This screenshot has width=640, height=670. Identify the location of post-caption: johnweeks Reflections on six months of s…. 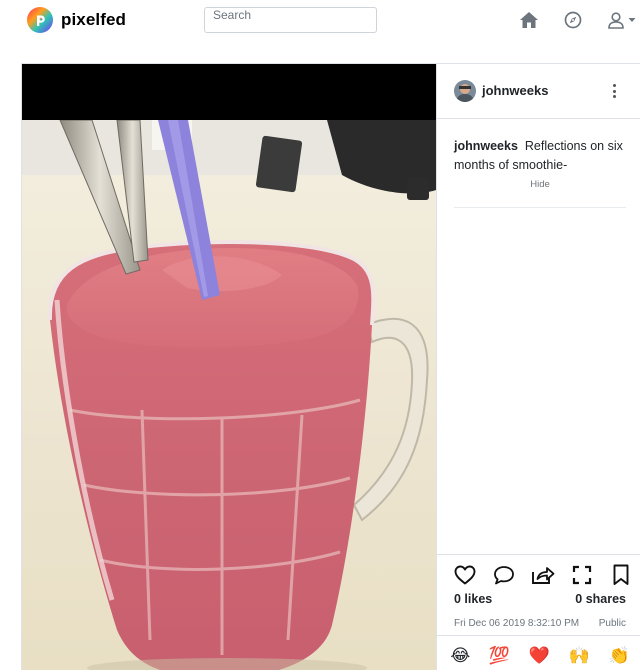
(539, 156).